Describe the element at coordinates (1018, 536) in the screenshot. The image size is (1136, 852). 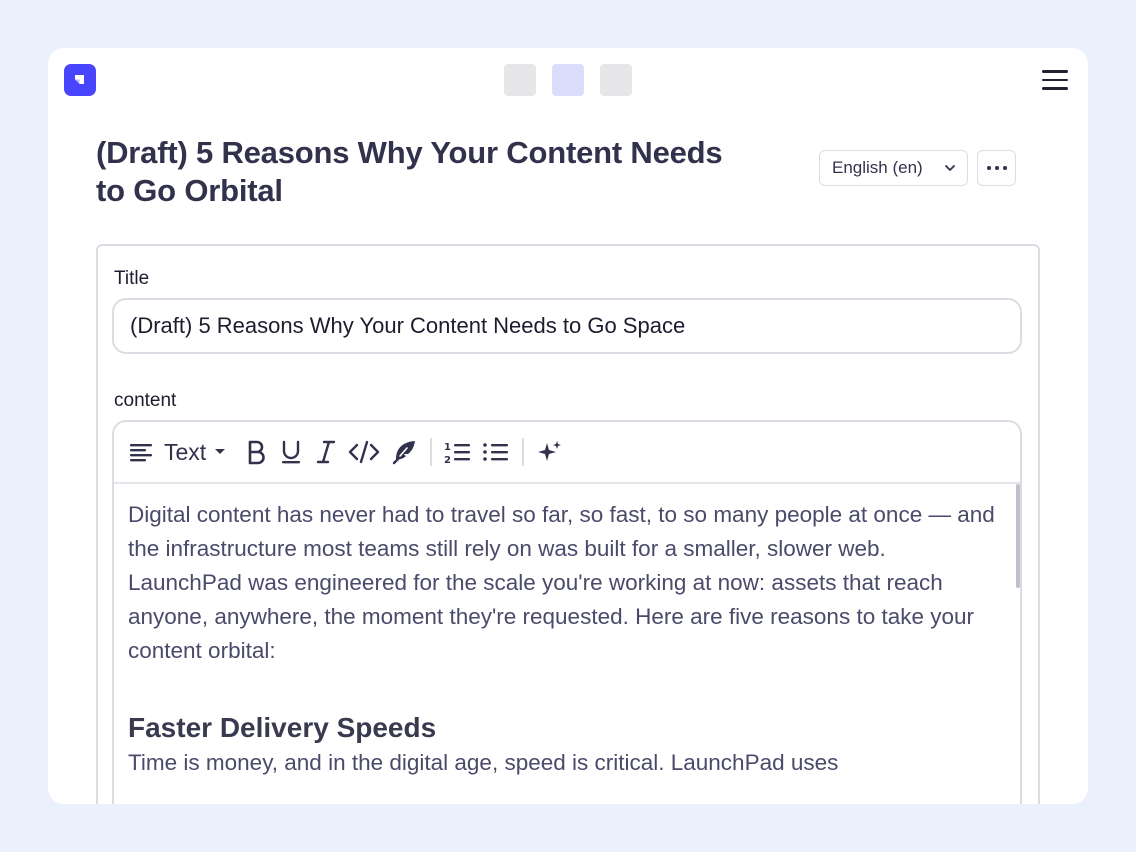
I see `editor-scrollbar` at that location.